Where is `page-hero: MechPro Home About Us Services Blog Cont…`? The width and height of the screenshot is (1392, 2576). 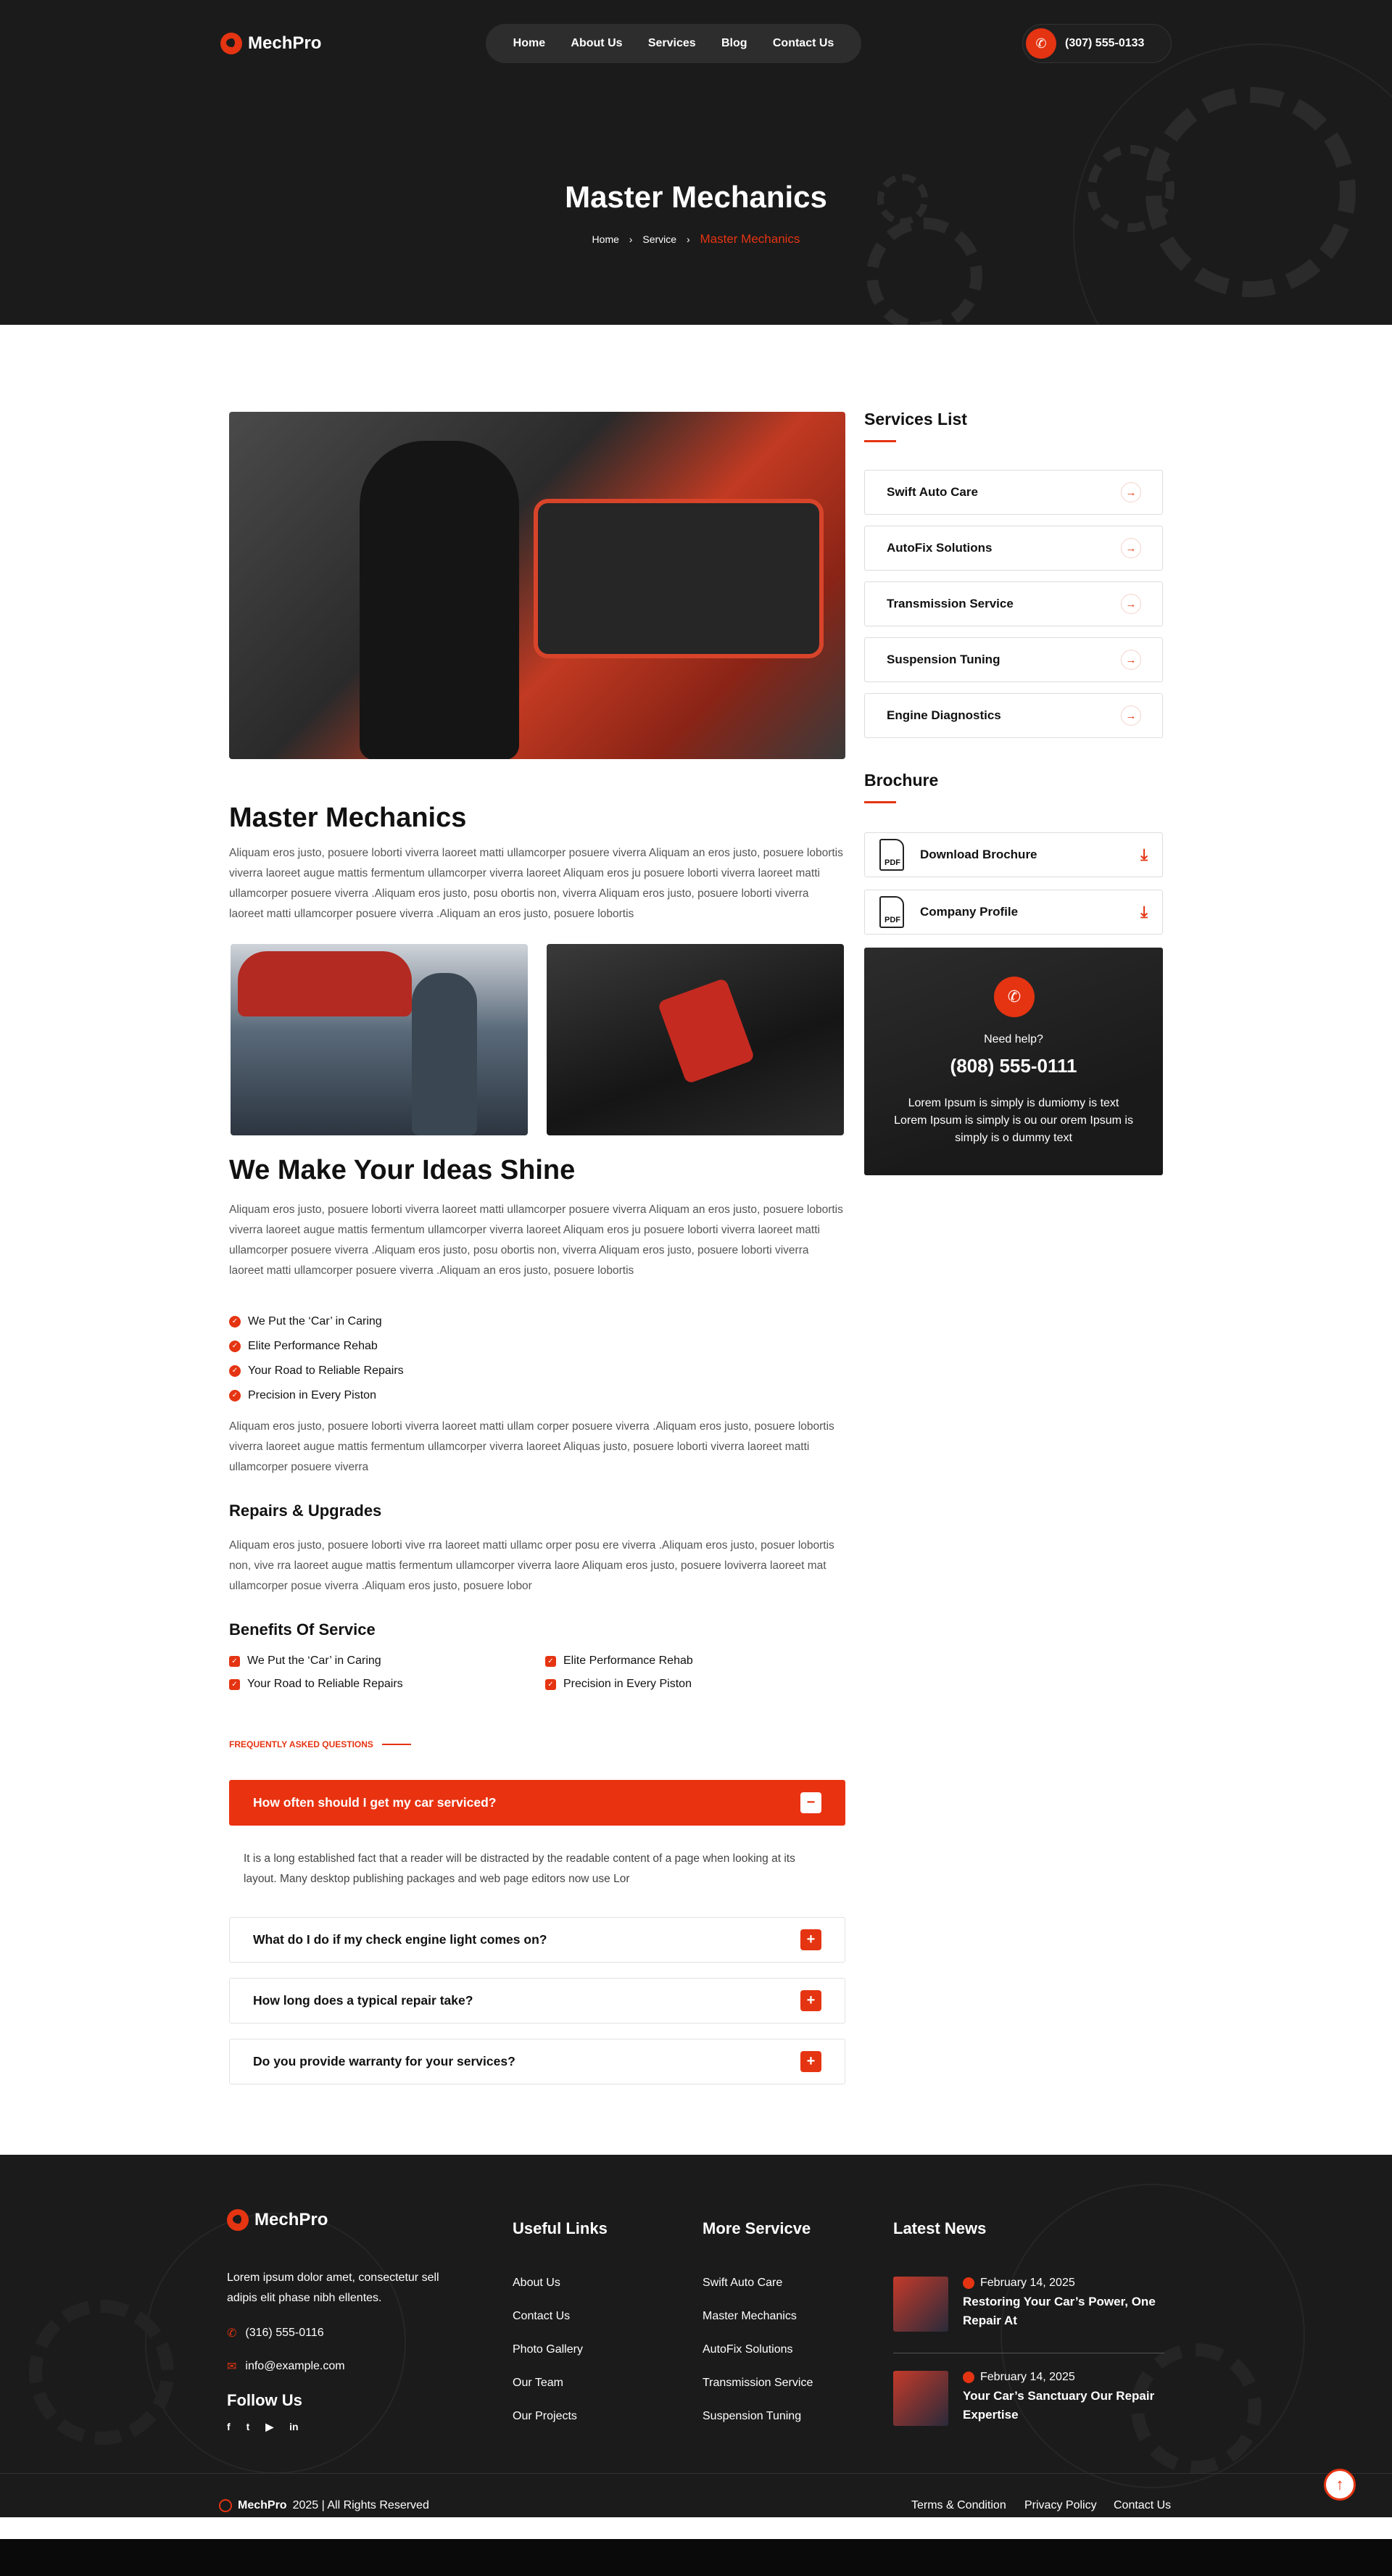 page-hero: MechPro Home About Us Services Blog Cont… is located at coordinates (696, 162).